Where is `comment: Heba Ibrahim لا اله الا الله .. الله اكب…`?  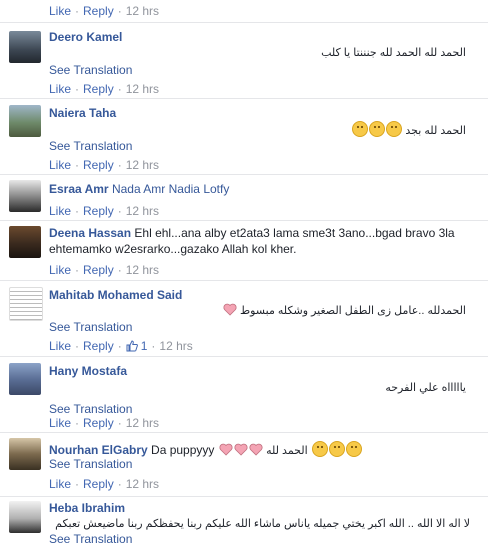 comment: Heba Ibrahim لا اله الا الله .. الله اكب… is located at coordinates (244, 524).